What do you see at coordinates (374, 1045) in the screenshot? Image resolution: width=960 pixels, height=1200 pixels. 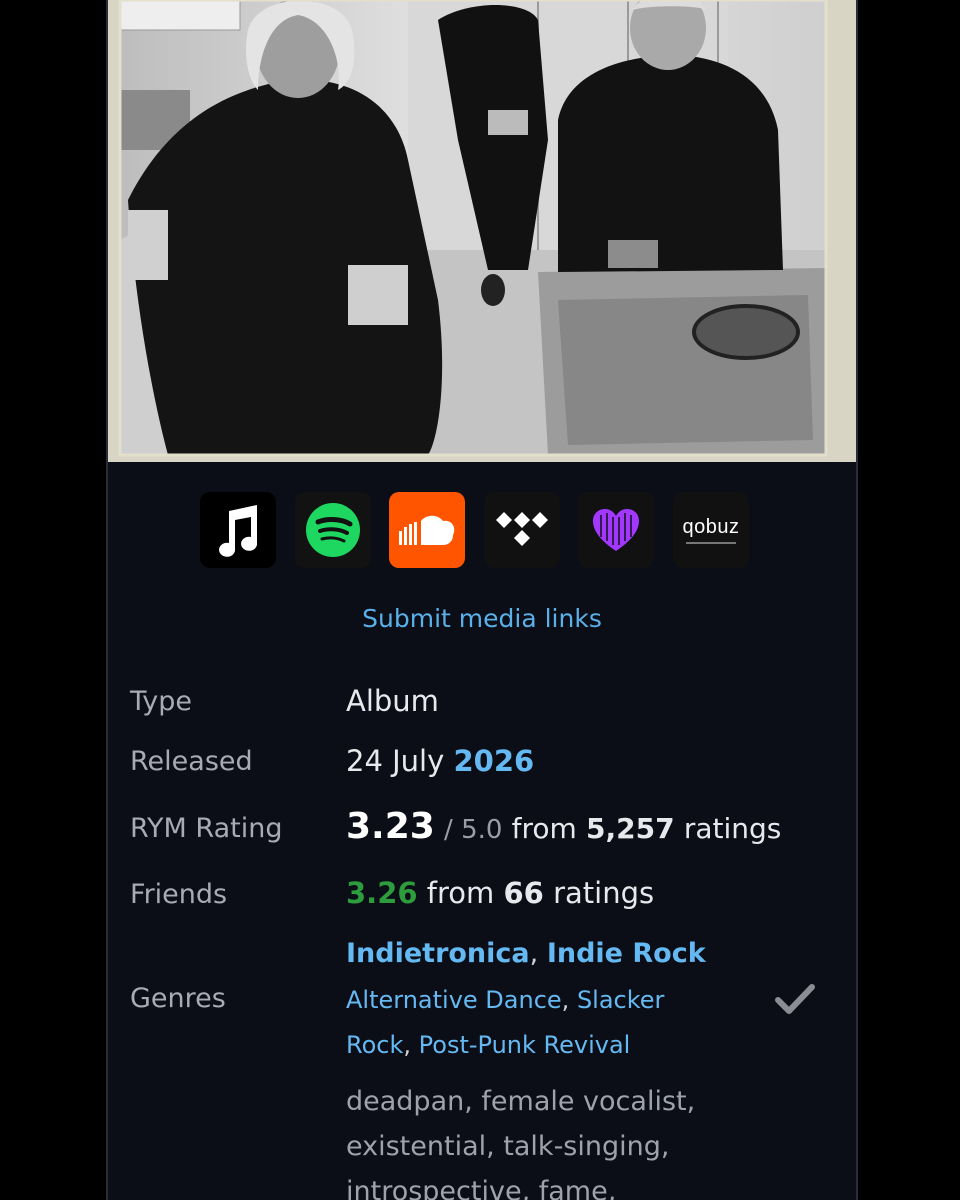 I see `genre-link-continued: Rock` at bounding box center [374, 1045].